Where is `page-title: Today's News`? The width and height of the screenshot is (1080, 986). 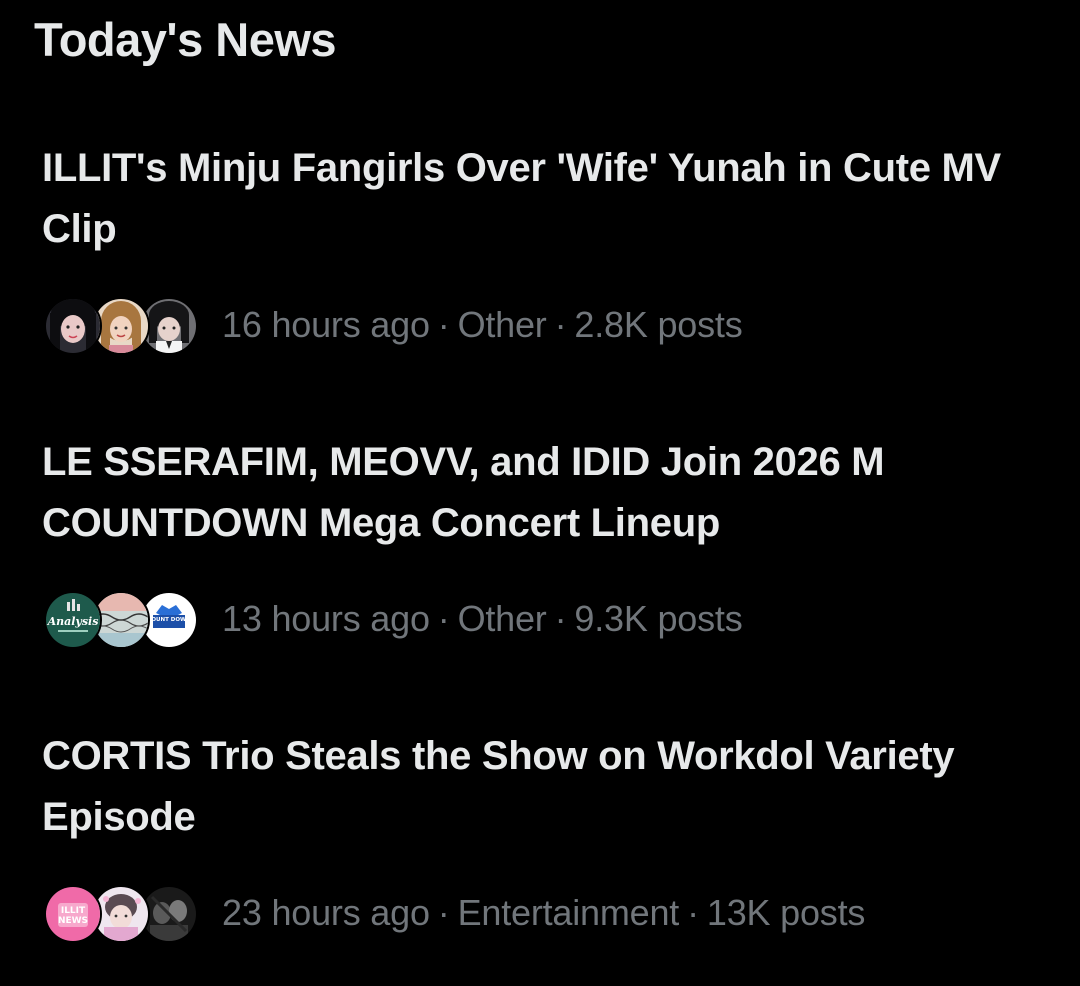
page-title: Today's News is located at coordinates (185, 39).